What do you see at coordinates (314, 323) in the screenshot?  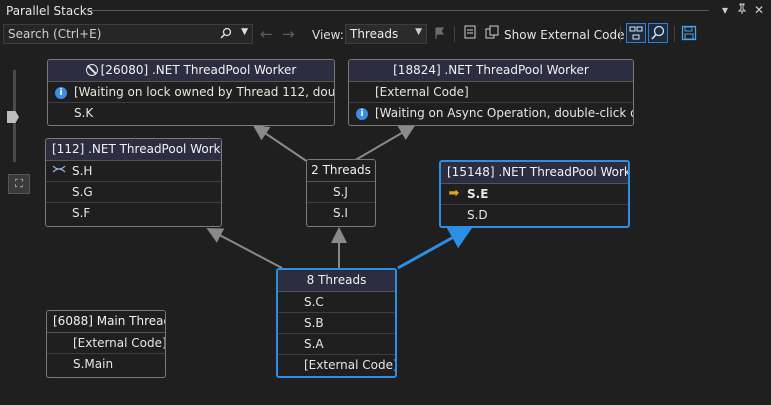 I see `frame-label: S.B` at bounding box center [314, 323].